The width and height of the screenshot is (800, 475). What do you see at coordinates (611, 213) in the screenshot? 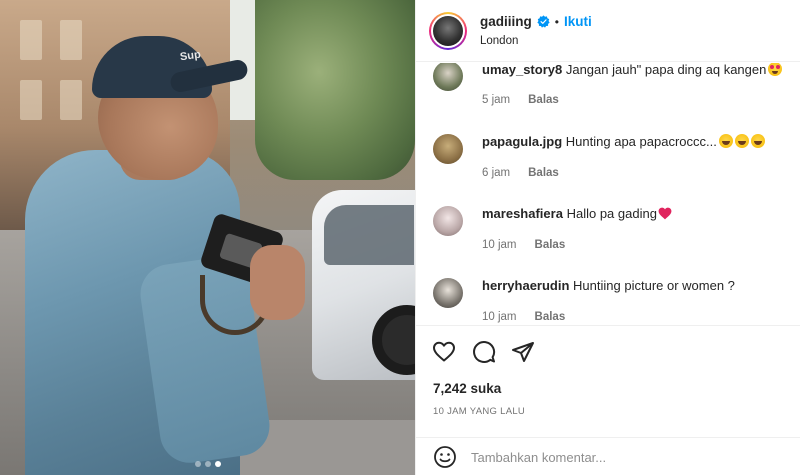
I see `comment-body: Hallo pa gading` at bounding box center [611, 213].